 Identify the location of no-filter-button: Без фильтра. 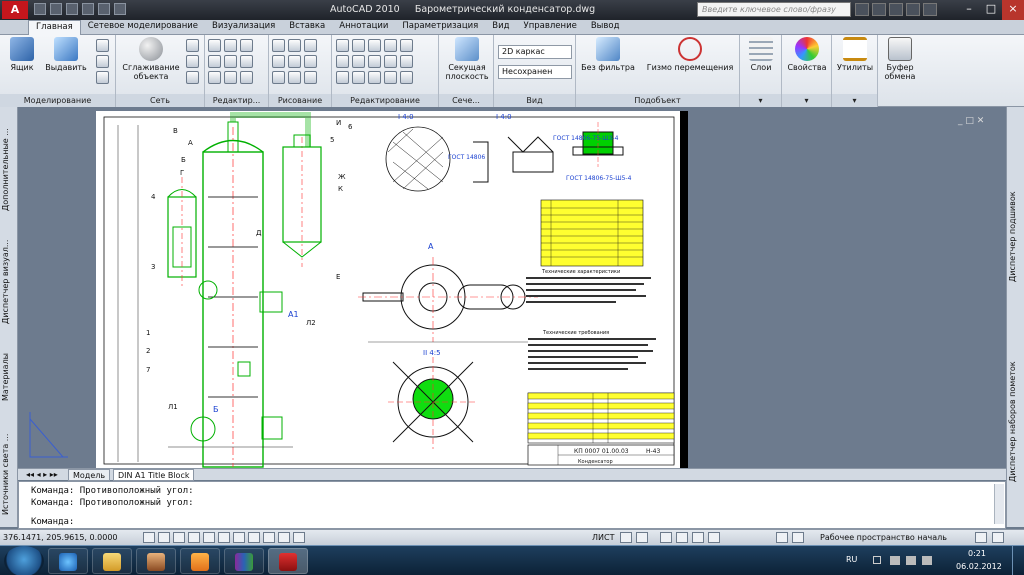
(608, 54).